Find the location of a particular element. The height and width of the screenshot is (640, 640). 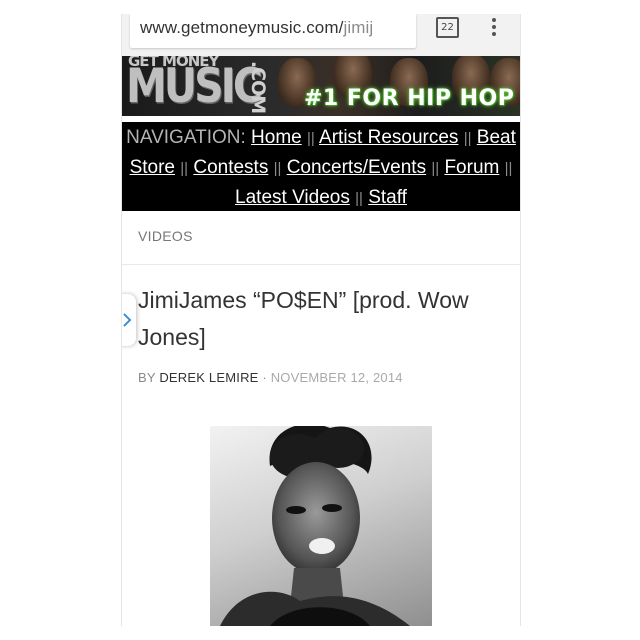

nav-link-concerts-events: Concerts/Events is located at coordinates (356, 167).